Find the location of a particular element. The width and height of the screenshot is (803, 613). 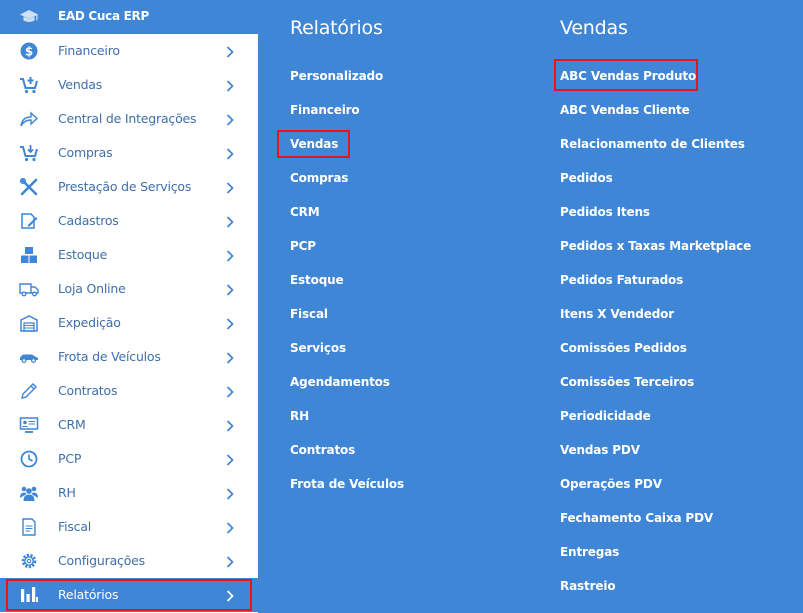

sidebar-item-compras: Compras is located at coordinates (129, 153).